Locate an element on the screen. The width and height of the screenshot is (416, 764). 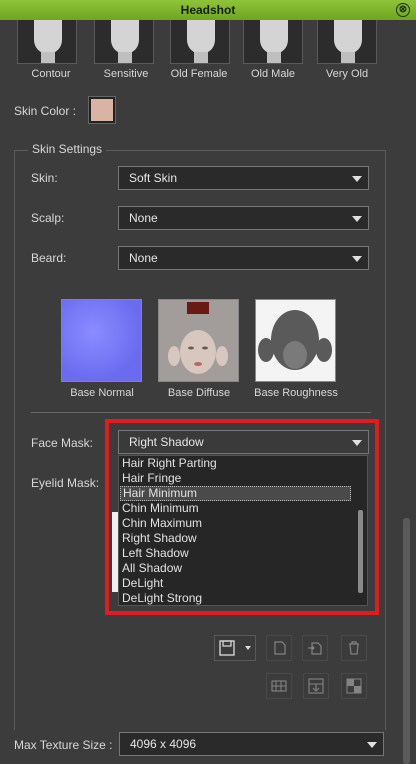
import-icon is located at coordinates (316, 686).